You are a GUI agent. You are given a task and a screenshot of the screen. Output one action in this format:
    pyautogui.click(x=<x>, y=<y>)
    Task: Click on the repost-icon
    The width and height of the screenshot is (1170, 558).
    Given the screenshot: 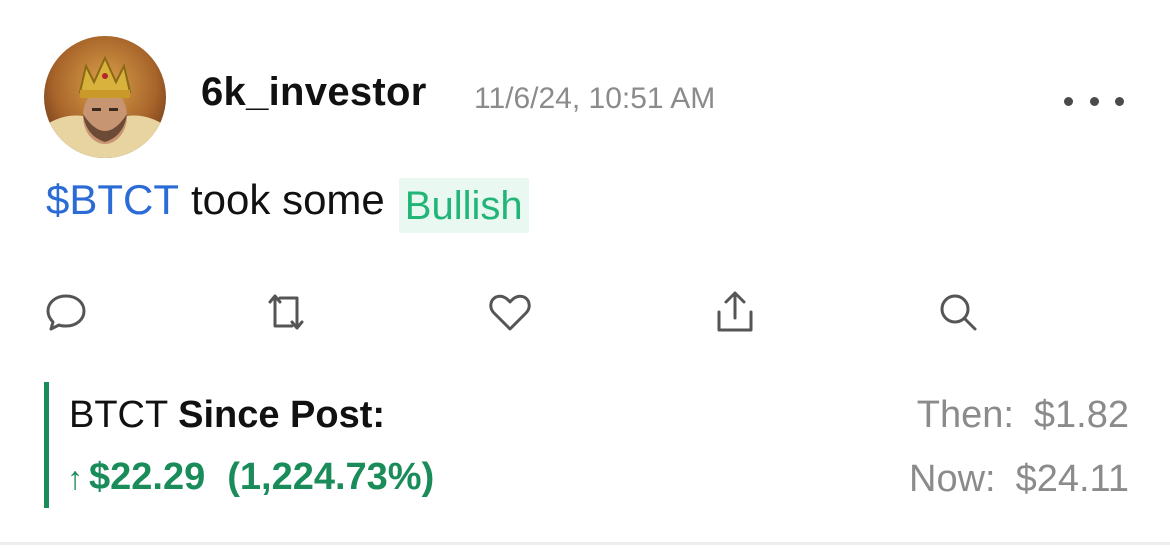 What is the action you would take?
    pyautogui.click(x=286, y=312)
    